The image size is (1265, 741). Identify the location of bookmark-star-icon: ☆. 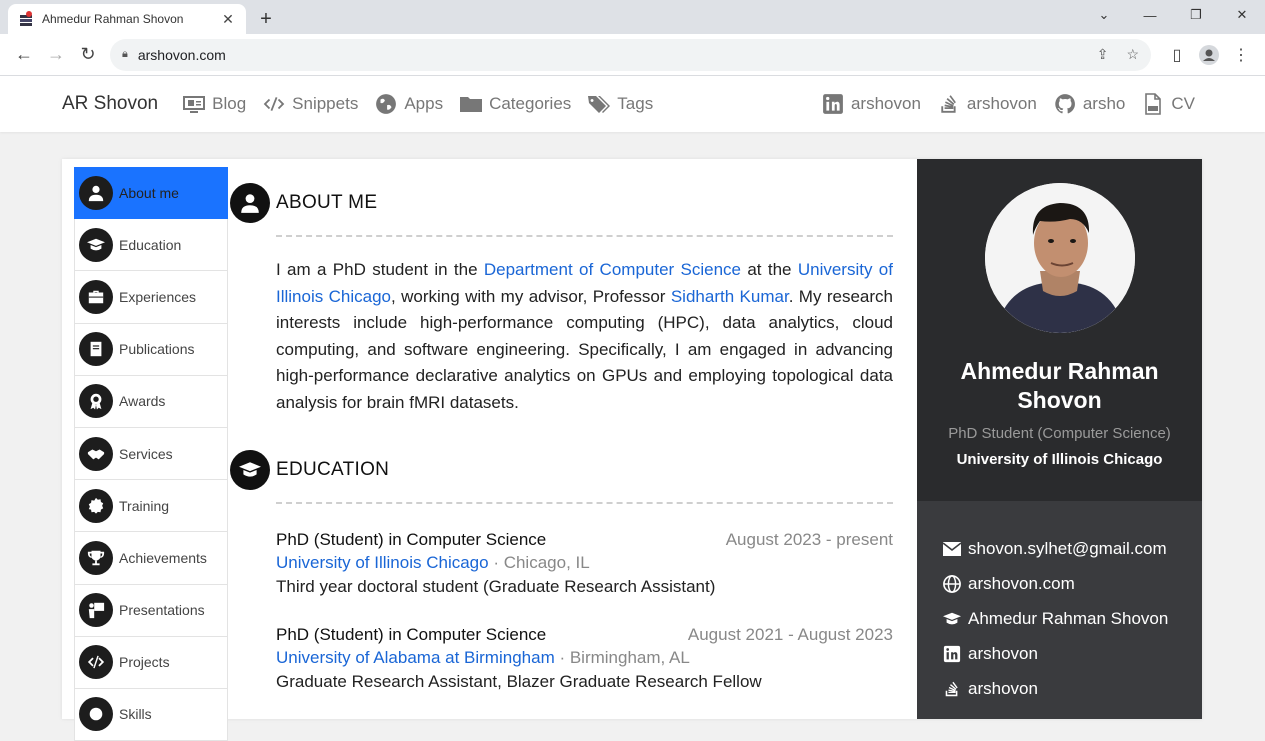
(1132, 54).